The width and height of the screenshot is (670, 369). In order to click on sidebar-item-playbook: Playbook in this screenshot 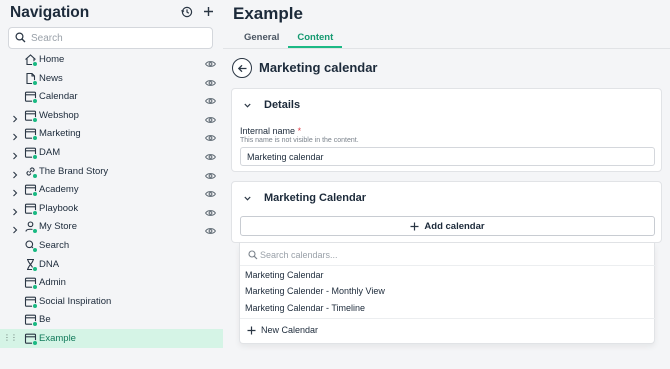, I will do `click(111, 208)`.